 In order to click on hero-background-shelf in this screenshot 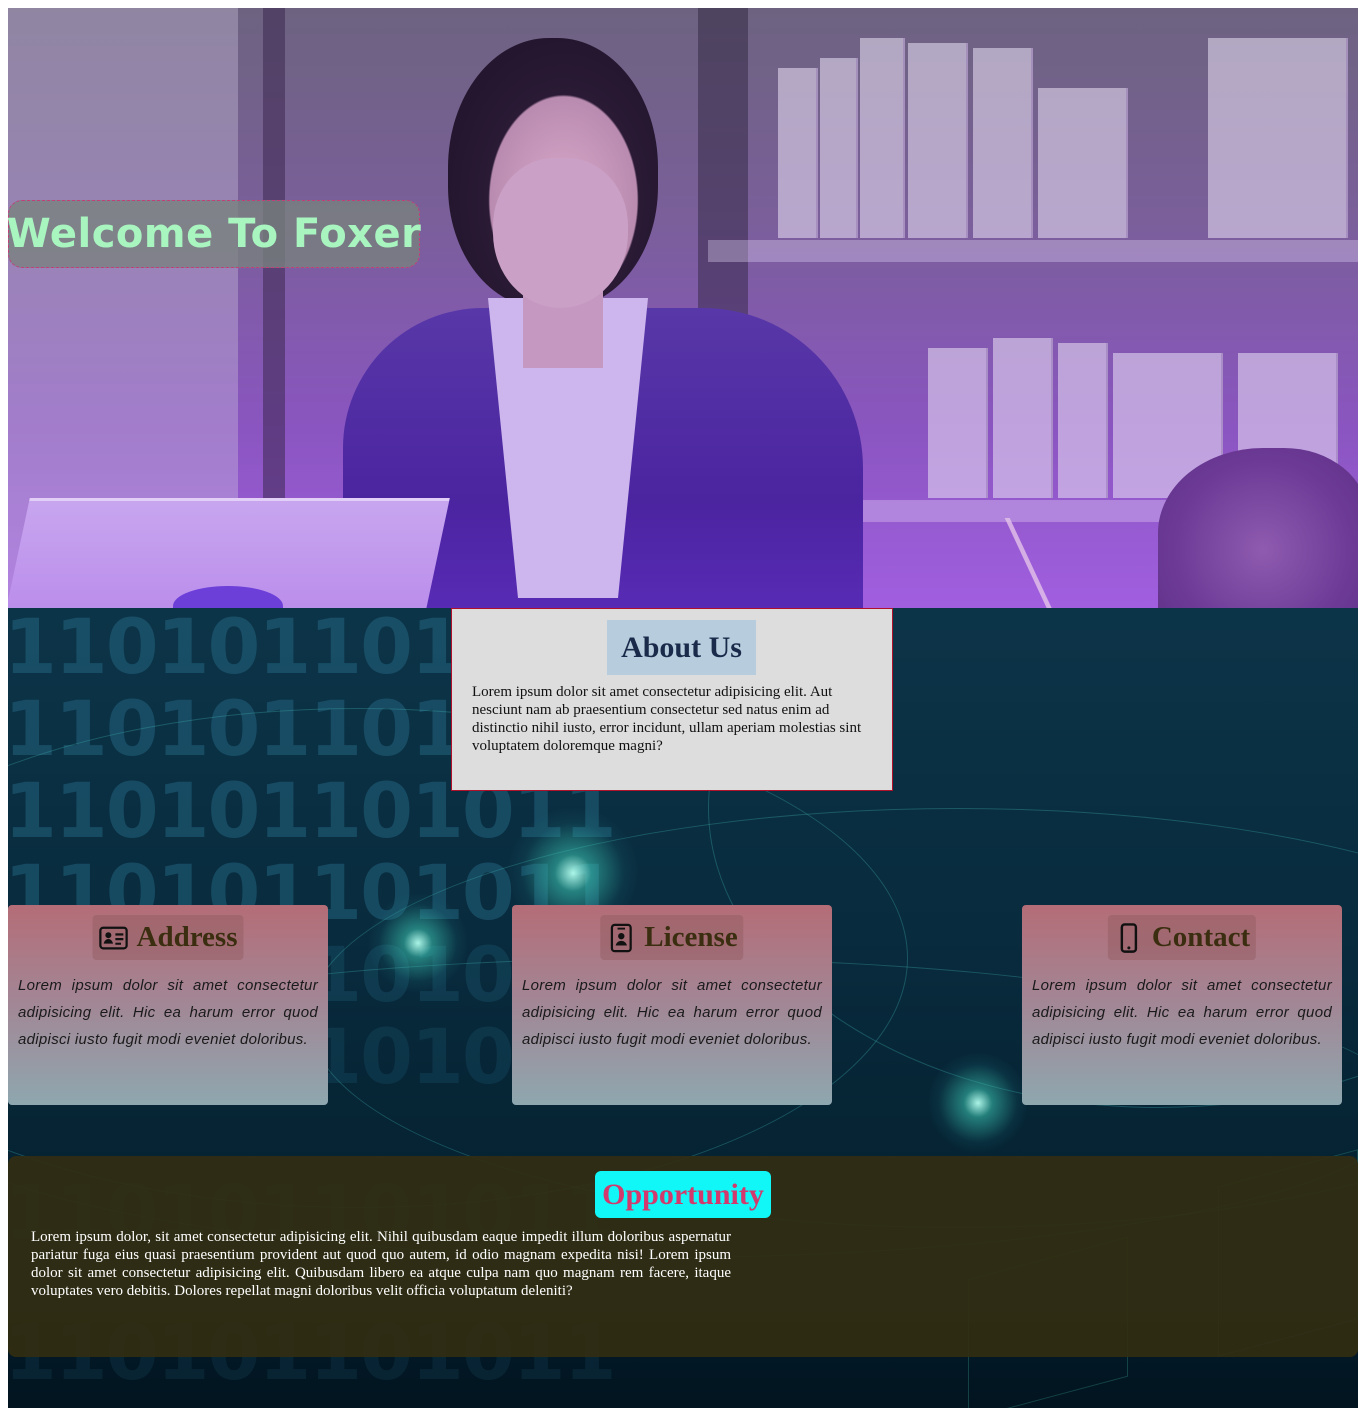, I will do `click(1033, 251)`.